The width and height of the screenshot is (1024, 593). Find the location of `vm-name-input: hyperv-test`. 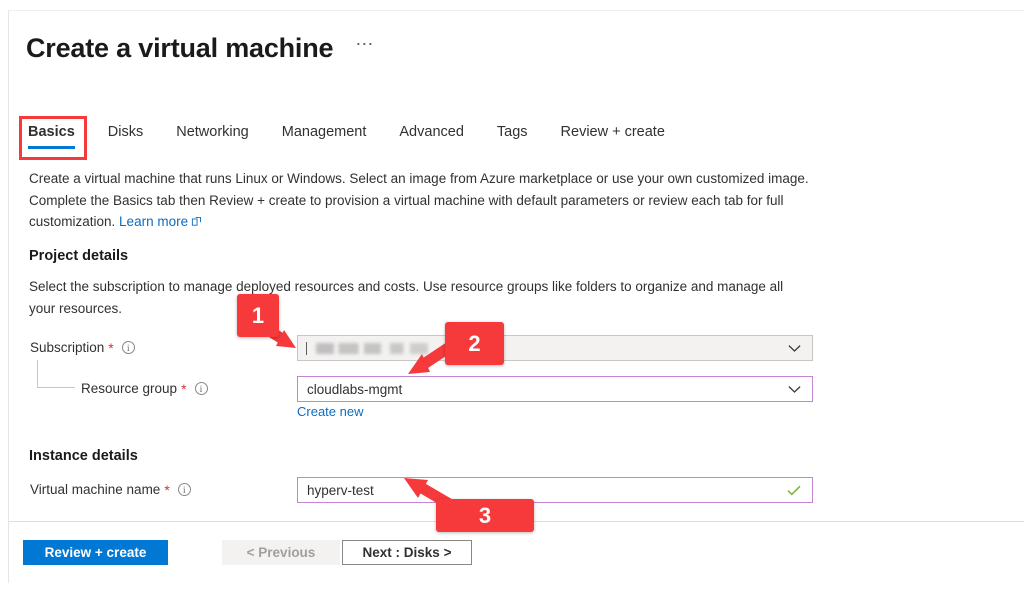

vm-name-input: hyperv-test is located at coordinates (555, 490).